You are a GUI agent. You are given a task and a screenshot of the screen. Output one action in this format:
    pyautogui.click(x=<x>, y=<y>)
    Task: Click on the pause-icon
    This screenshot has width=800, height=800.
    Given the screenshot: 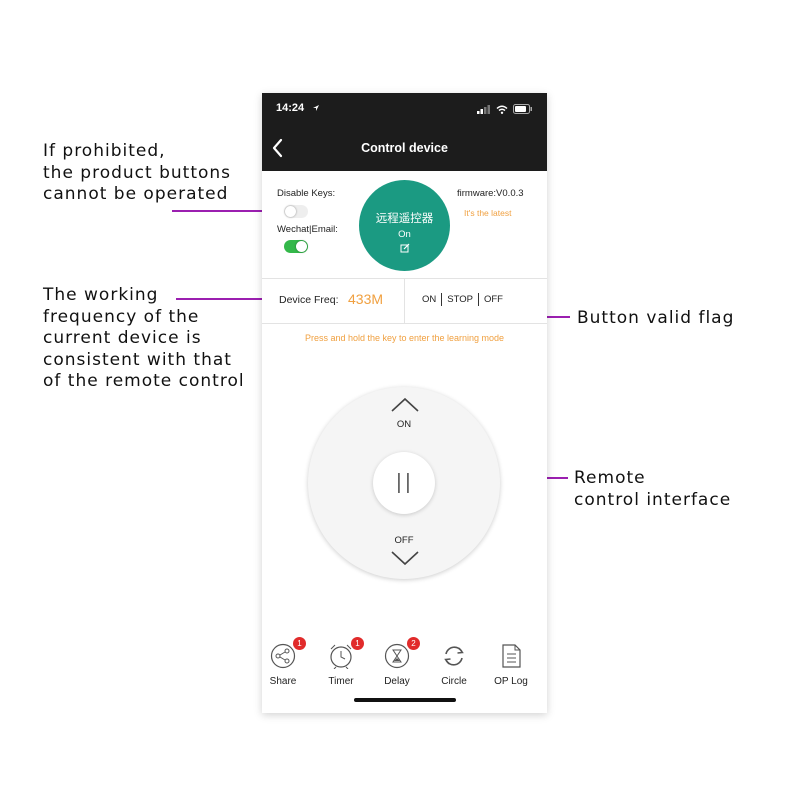 What is the action you would take?
    pyautogui.click(x=403, y=483)
    